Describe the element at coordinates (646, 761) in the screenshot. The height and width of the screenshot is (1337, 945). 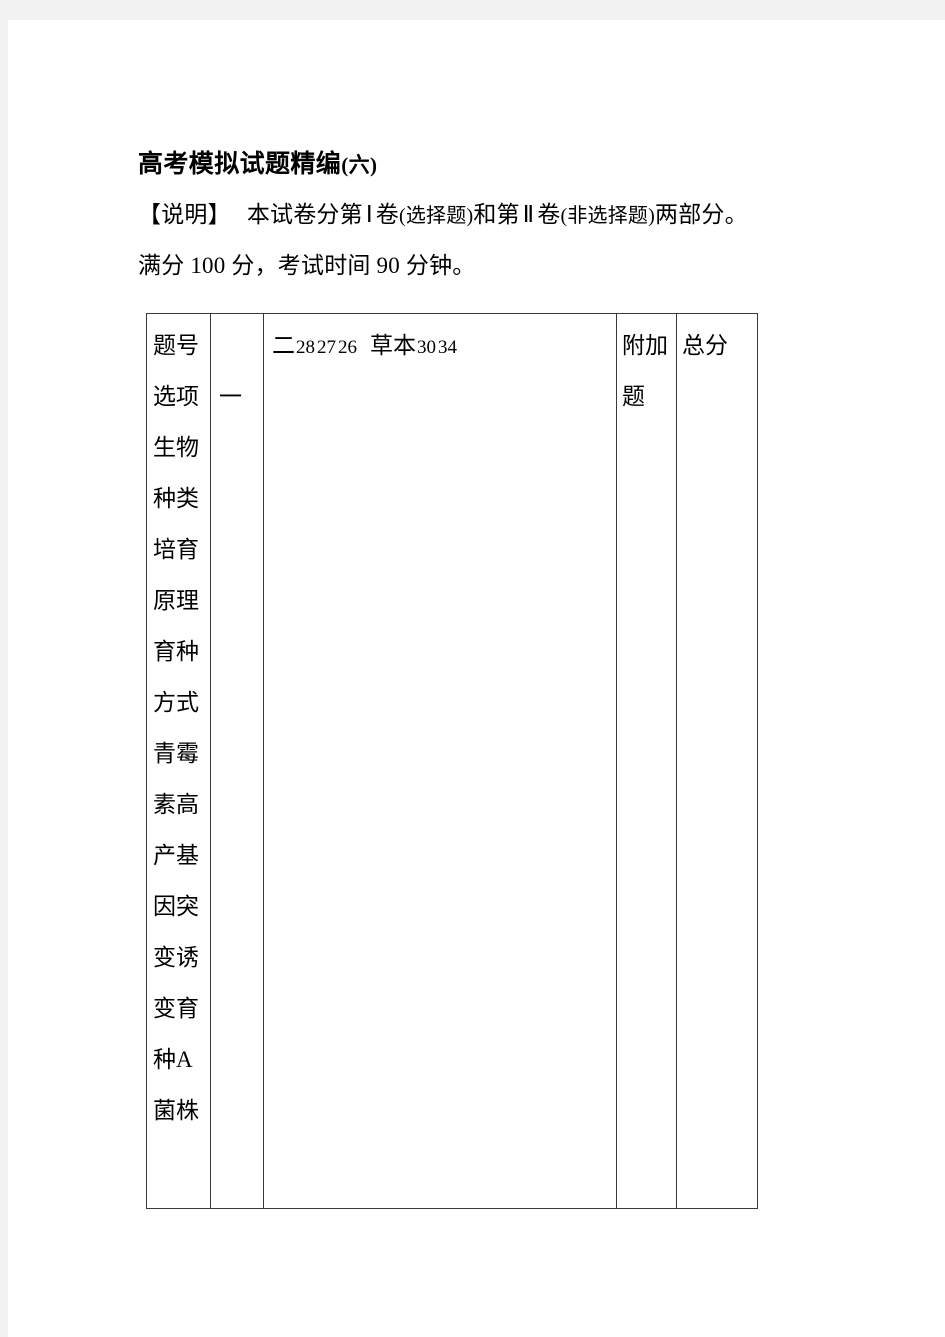
I see `table-cell-extra-question: 附加题` at that location.